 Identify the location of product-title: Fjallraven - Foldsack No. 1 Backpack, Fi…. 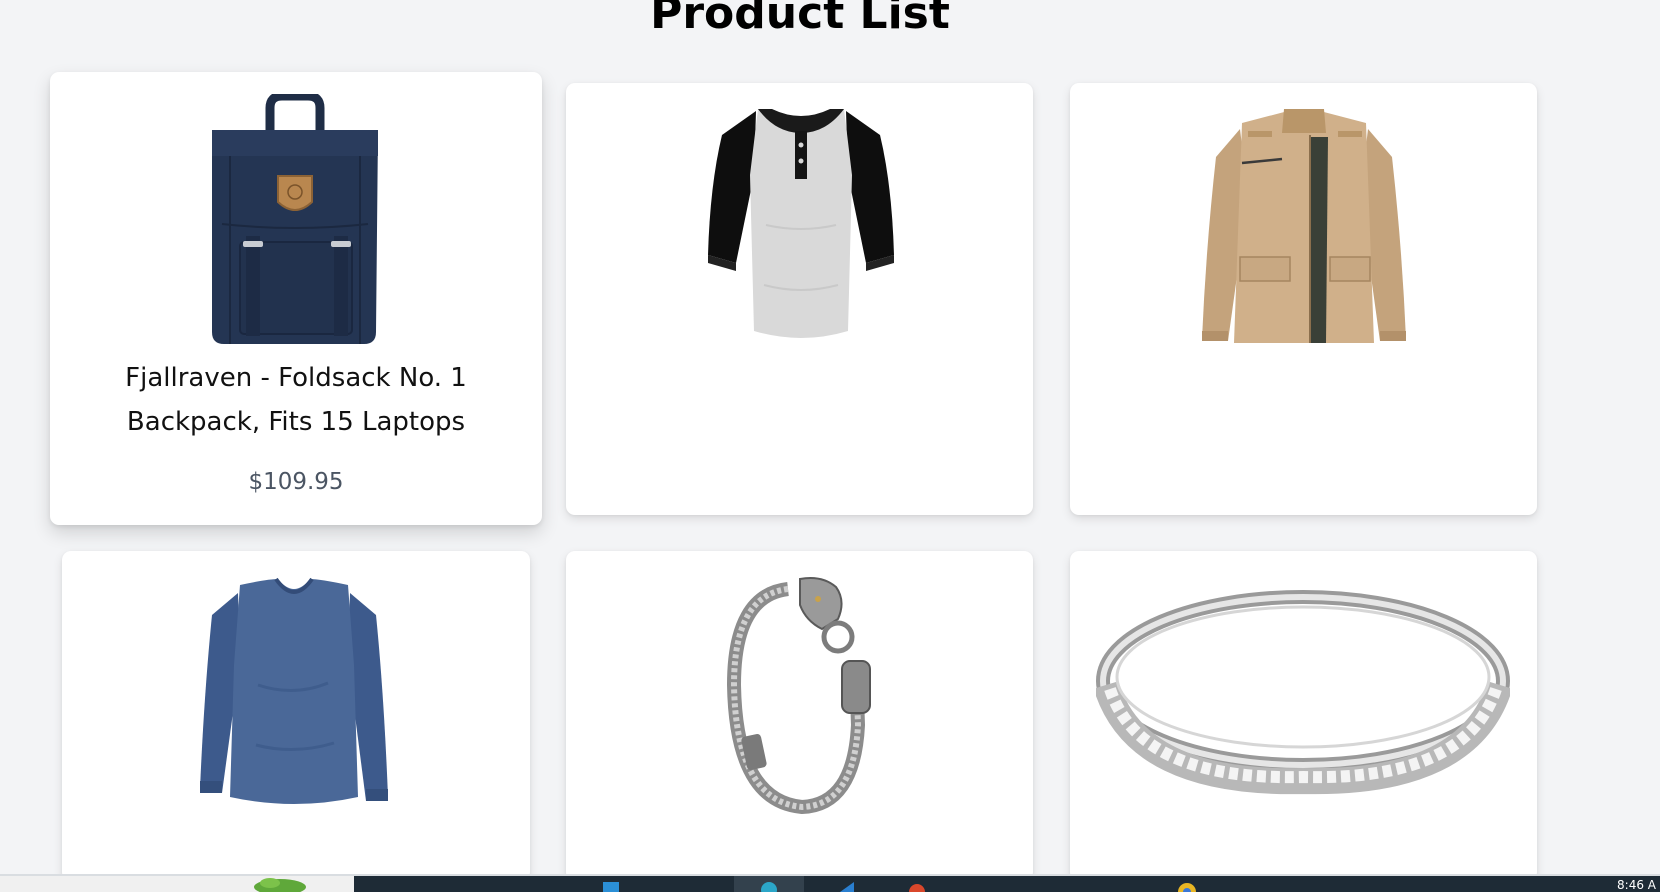
(296, 400).